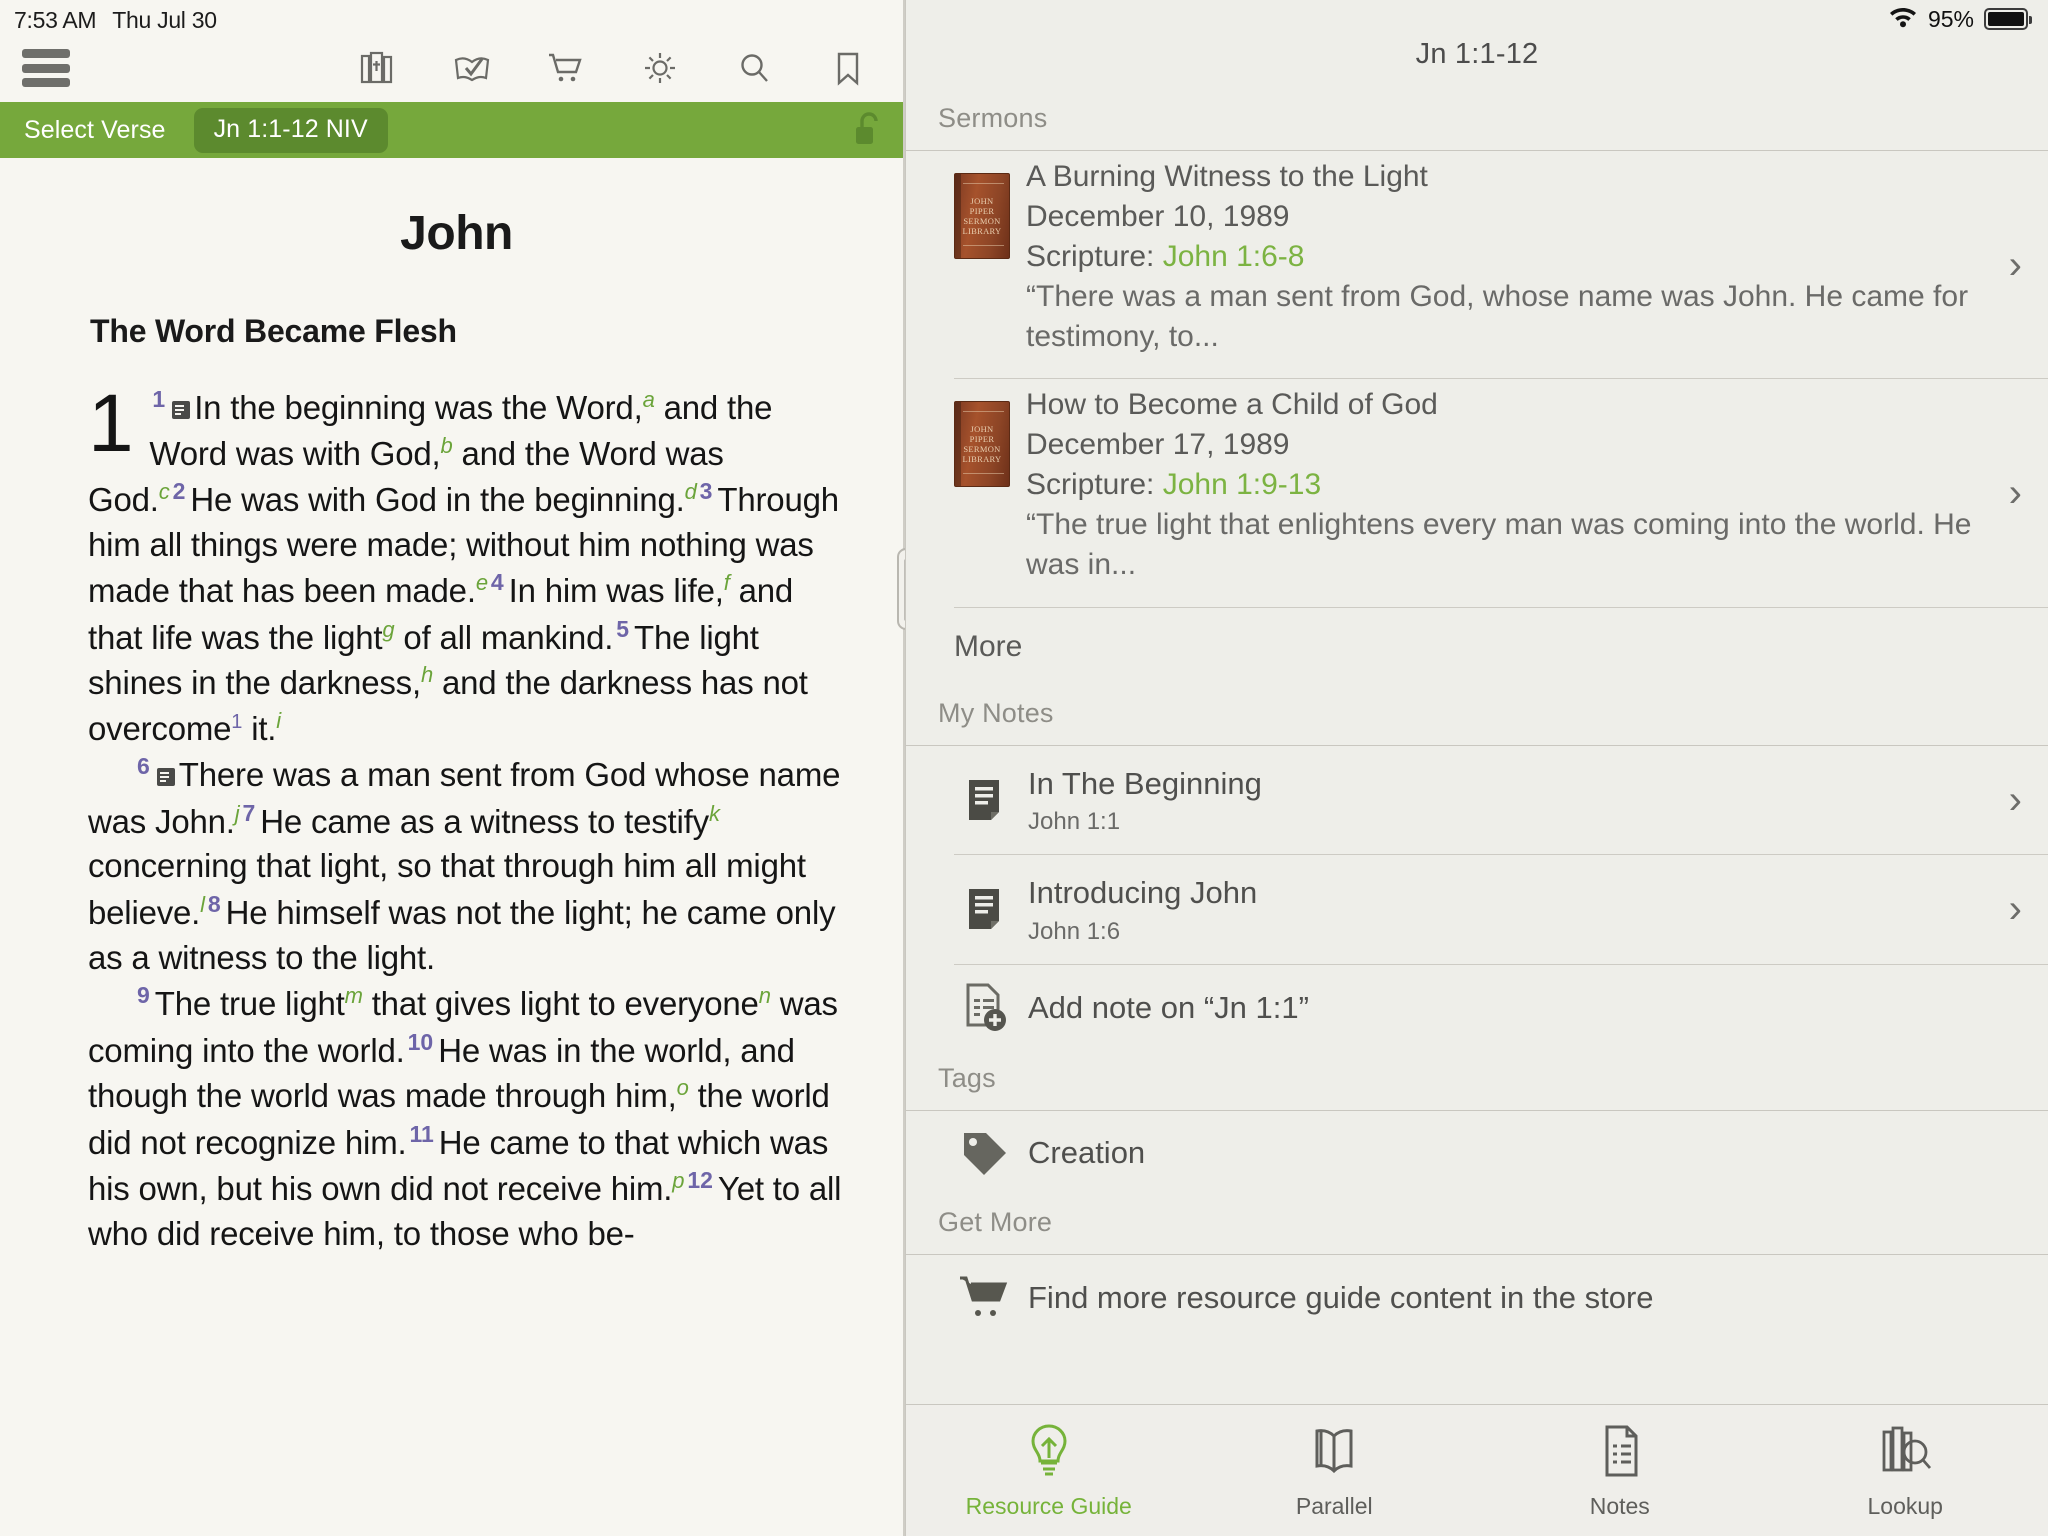 Image resolution: width=2048 pixels, height=1536 pixels. Describe the element at coordinates (678, 1180) in the screenshot. I see `footnote-marker: p` at that location.